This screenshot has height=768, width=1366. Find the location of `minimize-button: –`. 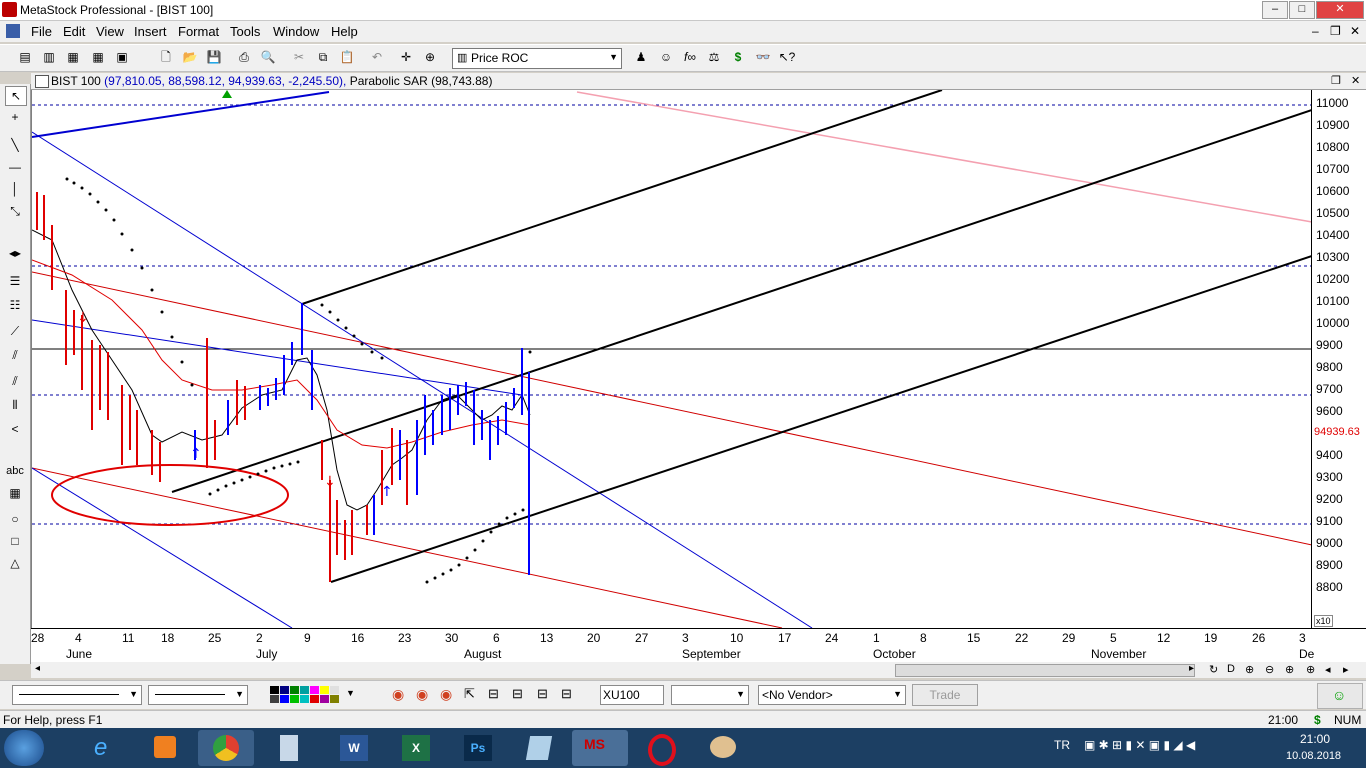

minimize-button: – is located at coordinates (1275, 10).